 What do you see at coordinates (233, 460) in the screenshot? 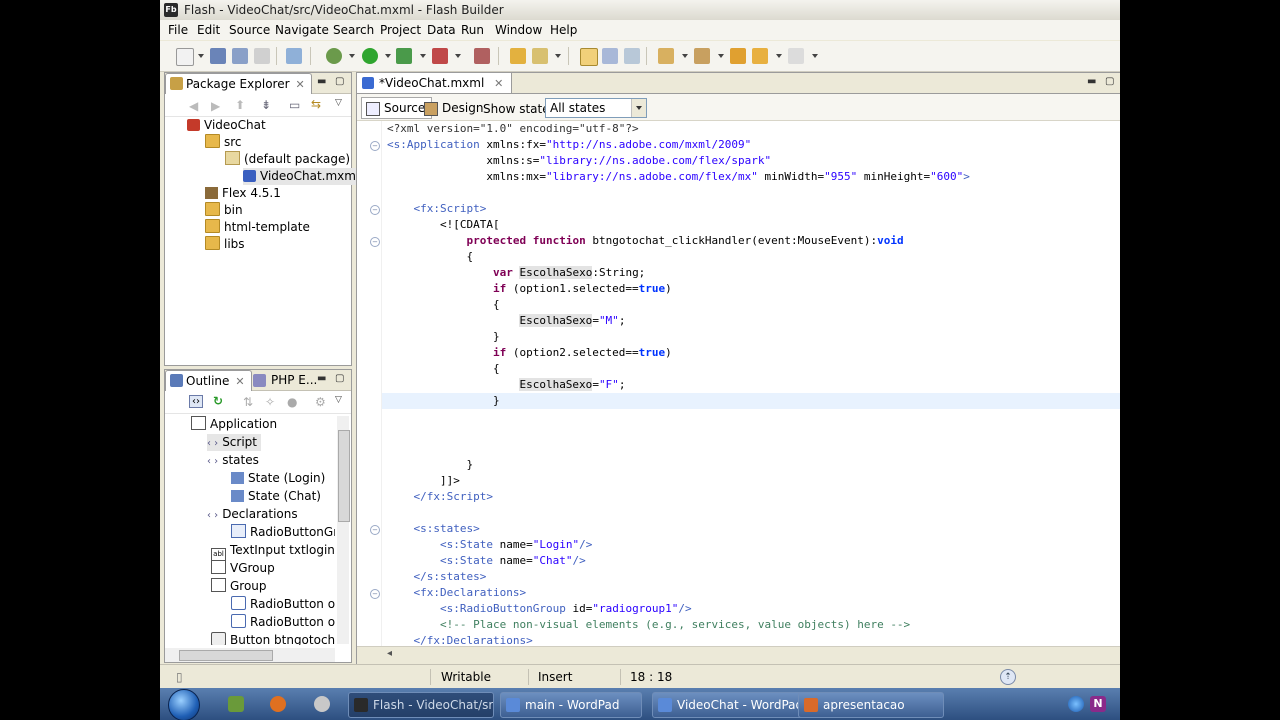
I see `outline-item-states: ‹ › states` at bounding box center [233, 460].